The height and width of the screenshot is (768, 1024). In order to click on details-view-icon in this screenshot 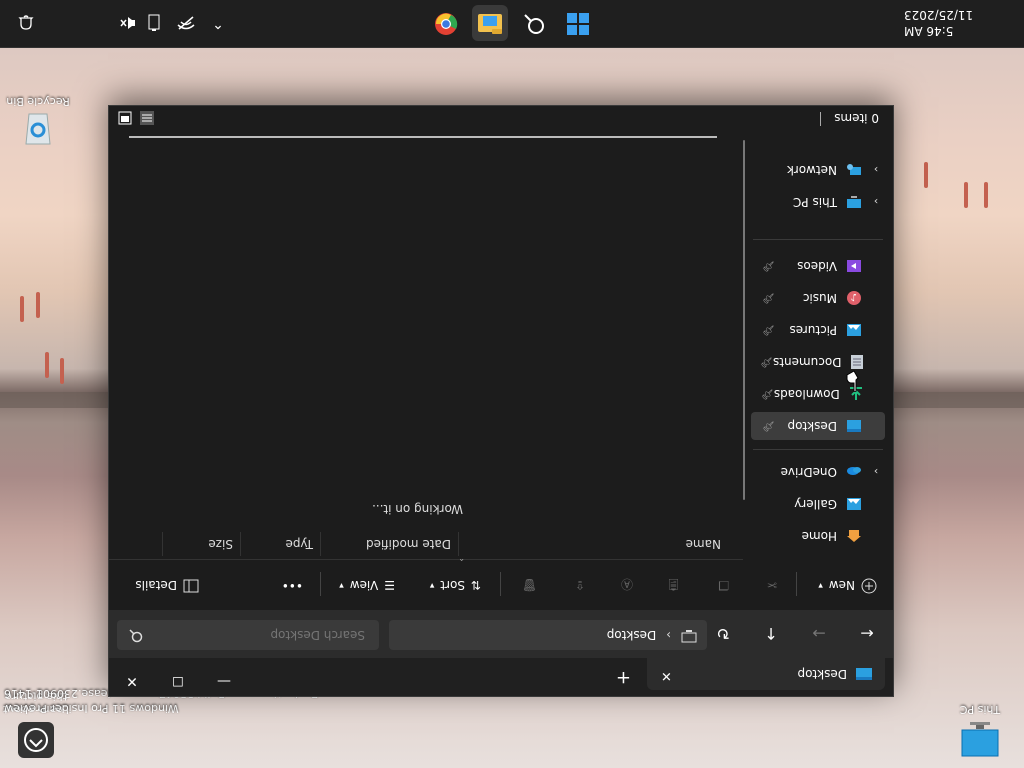, I will do `click(147, 118)`.